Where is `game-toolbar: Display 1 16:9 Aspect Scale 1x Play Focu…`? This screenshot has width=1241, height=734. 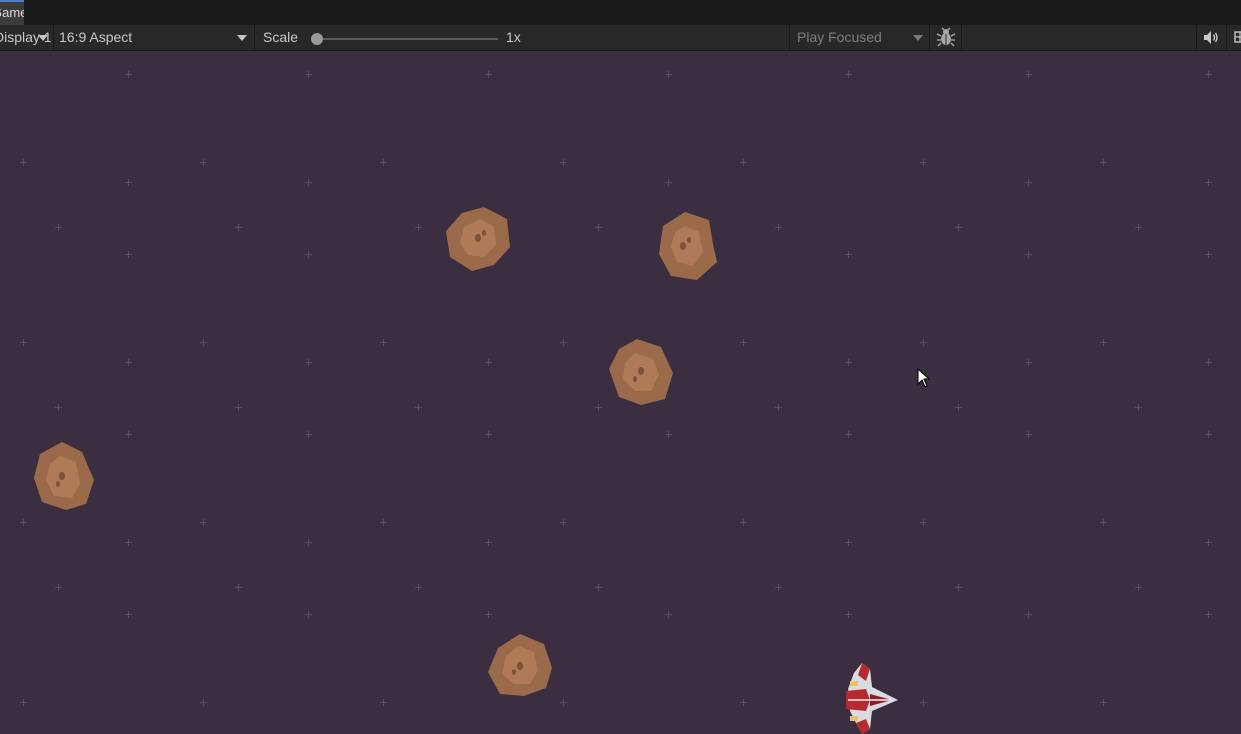 game-toolbar: Display 1 16:9 Aspect Scale 1x Play Focu… is located at coordinates (620, 38).